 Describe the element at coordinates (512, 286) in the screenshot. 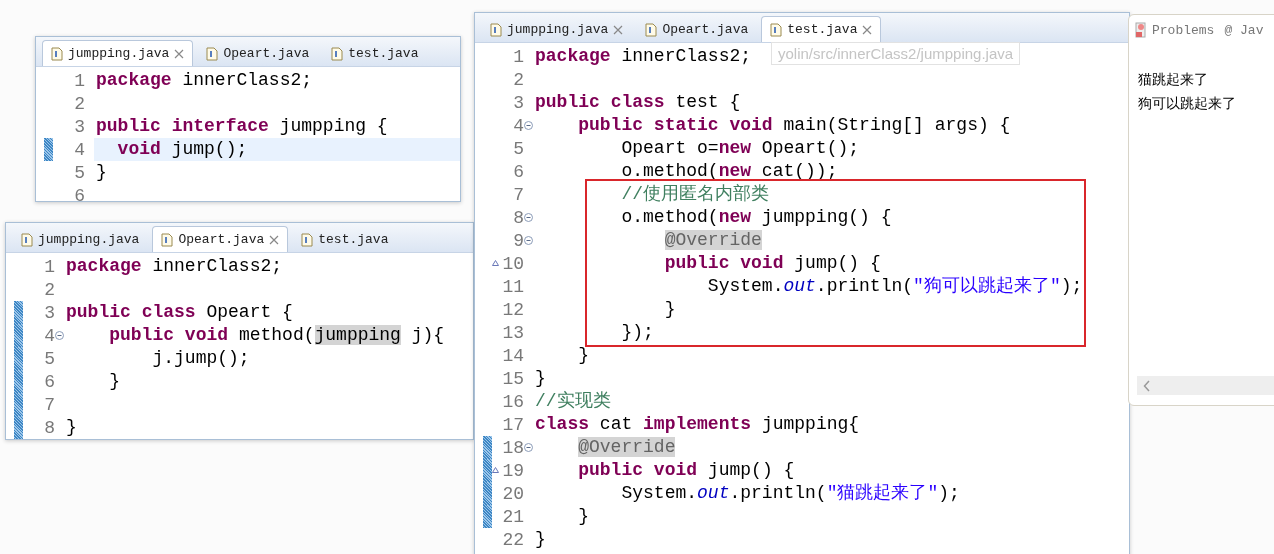

I see `line-number: 11` at that location.